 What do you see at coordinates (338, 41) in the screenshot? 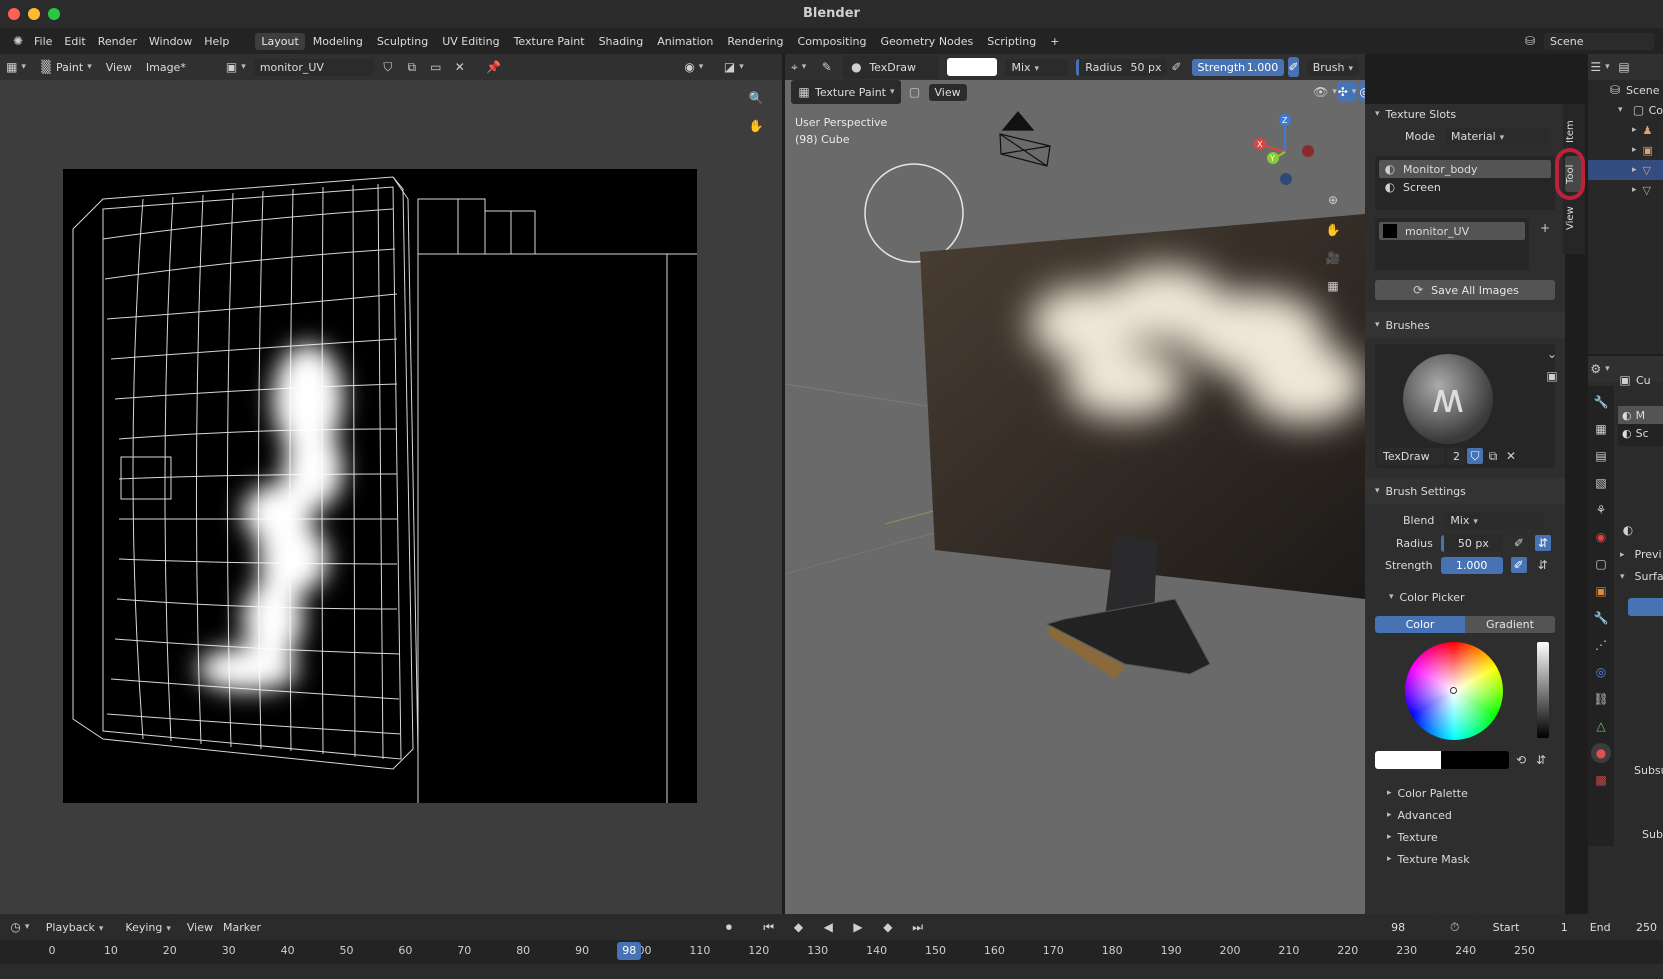
I see `tab-modeling: Modeling` at bounding box center [338, 41].